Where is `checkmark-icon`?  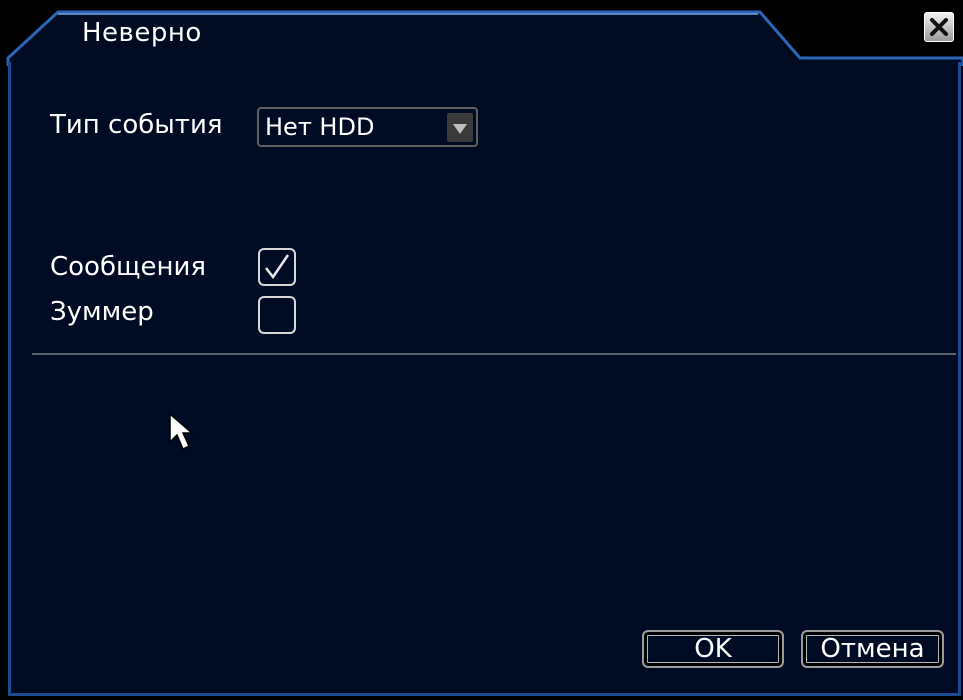
checkmark-icon is located at coordinates (277, 267).